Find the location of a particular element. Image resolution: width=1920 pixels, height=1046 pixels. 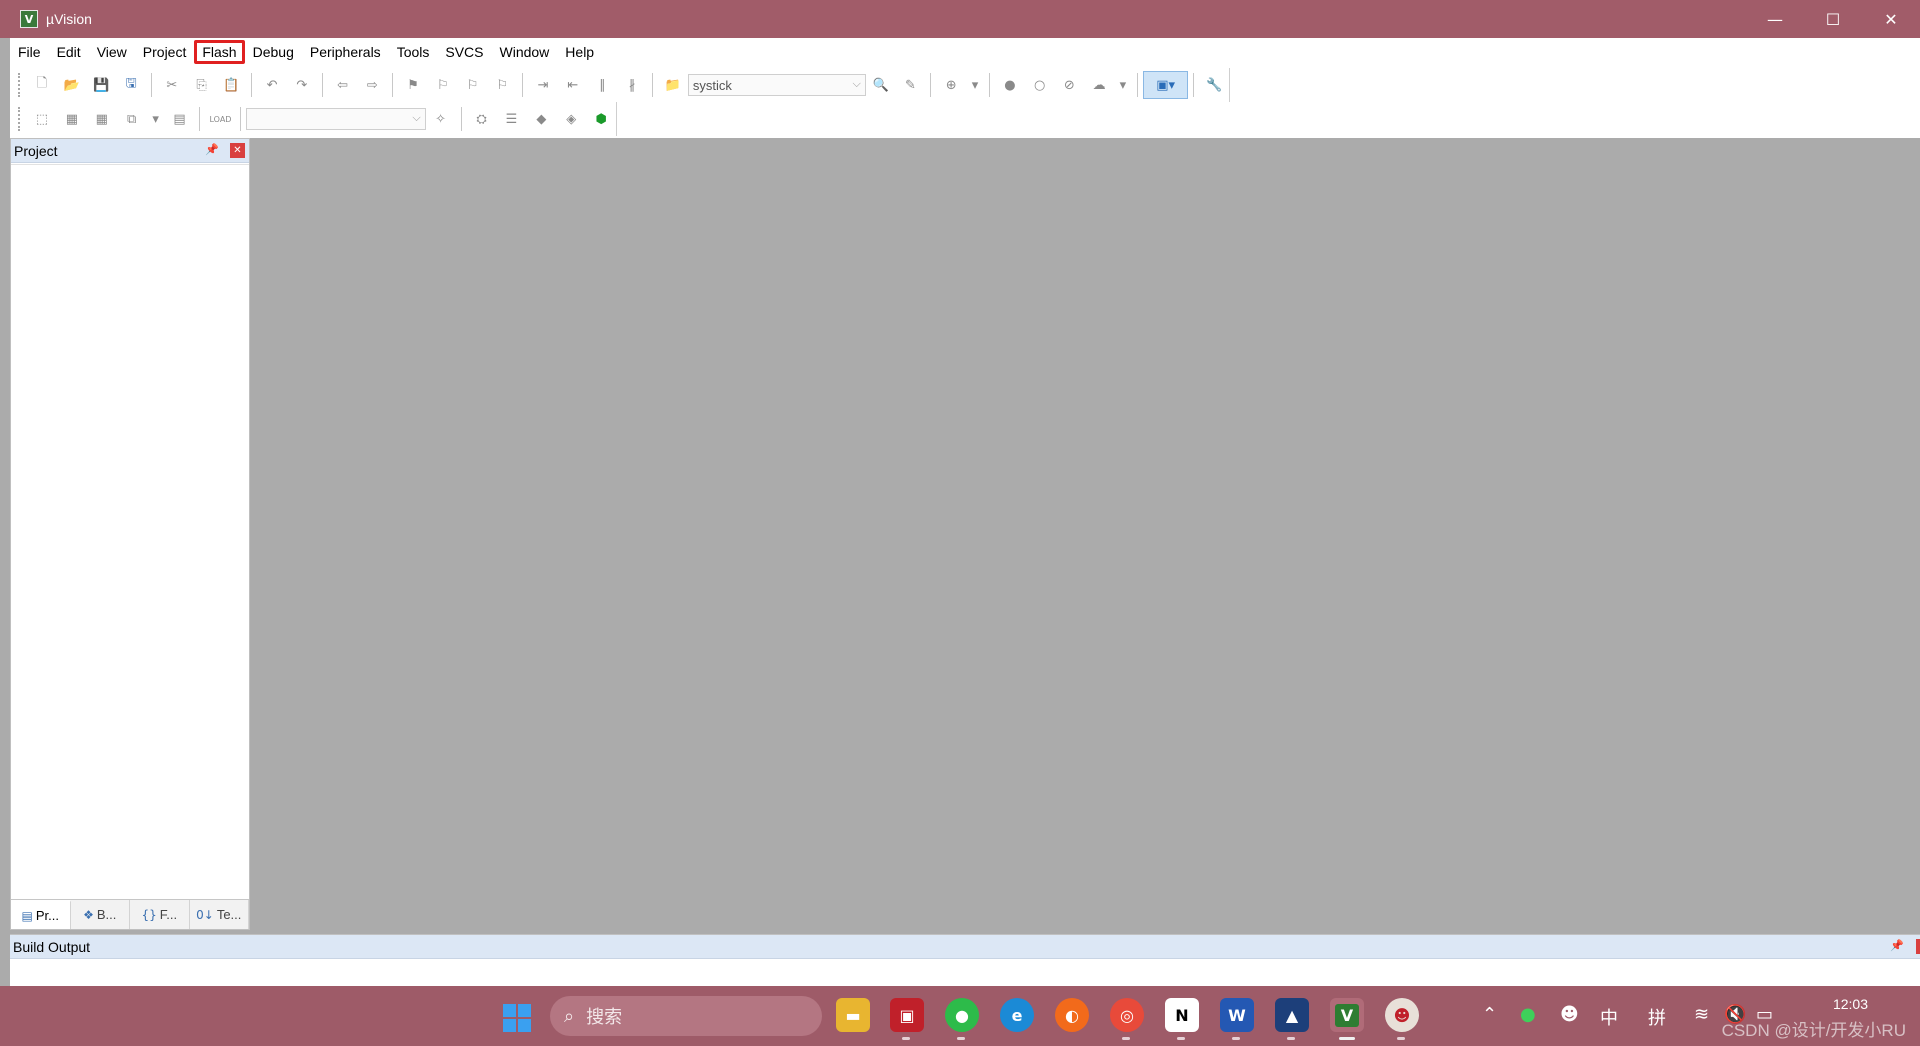

paste-icon: 📋 is located at coordinates (231, 85).